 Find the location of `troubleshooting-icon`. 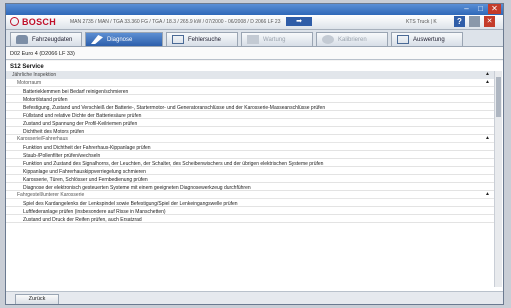

troubleshooting-icon is located at coordinates (178, 39).